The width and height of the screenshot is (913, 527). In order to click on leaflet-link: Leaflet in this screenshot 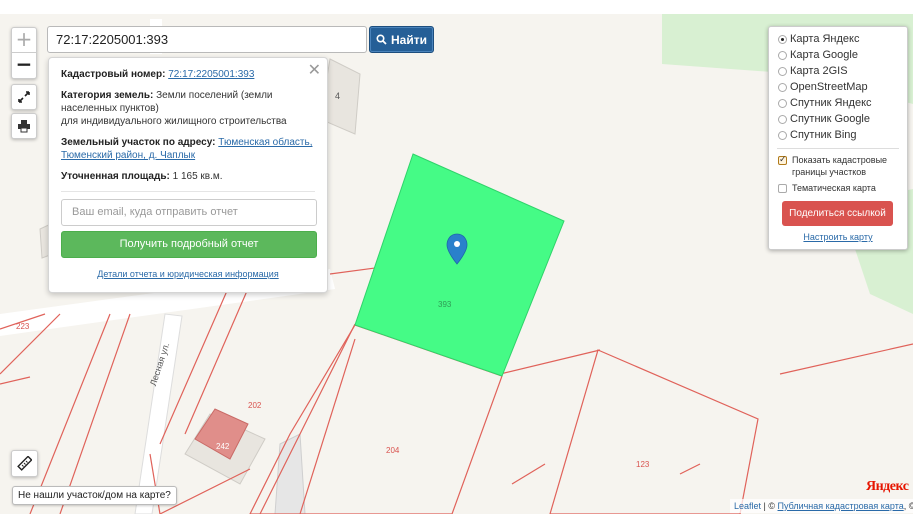, I will do `click(747, 506)`.